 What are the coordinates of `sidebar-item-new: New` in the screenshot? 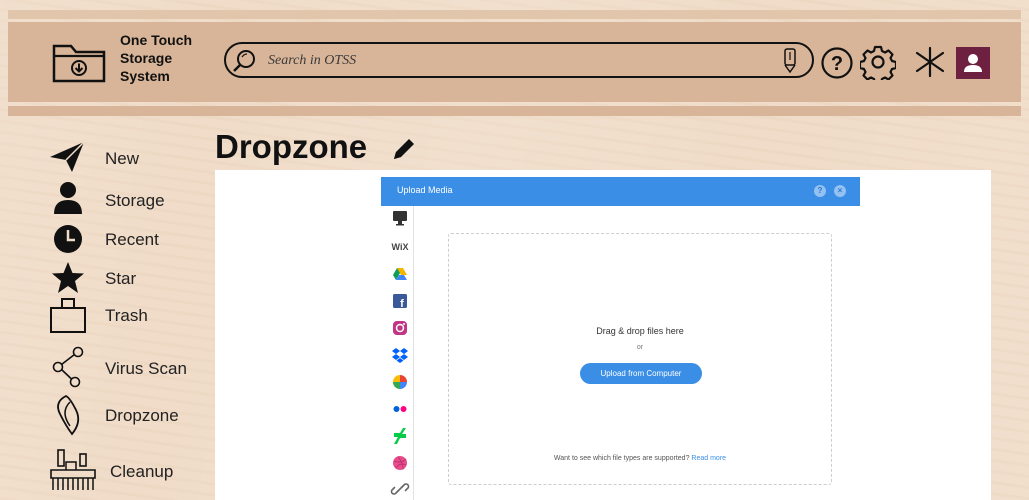 It's located at (133, 157).